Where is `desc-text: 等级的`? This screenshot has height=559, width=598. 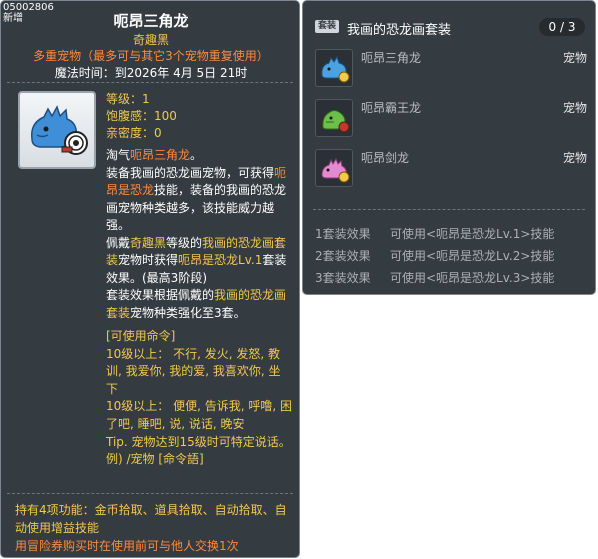 desc-text: 等级的 is located at coordinates (184, 242).